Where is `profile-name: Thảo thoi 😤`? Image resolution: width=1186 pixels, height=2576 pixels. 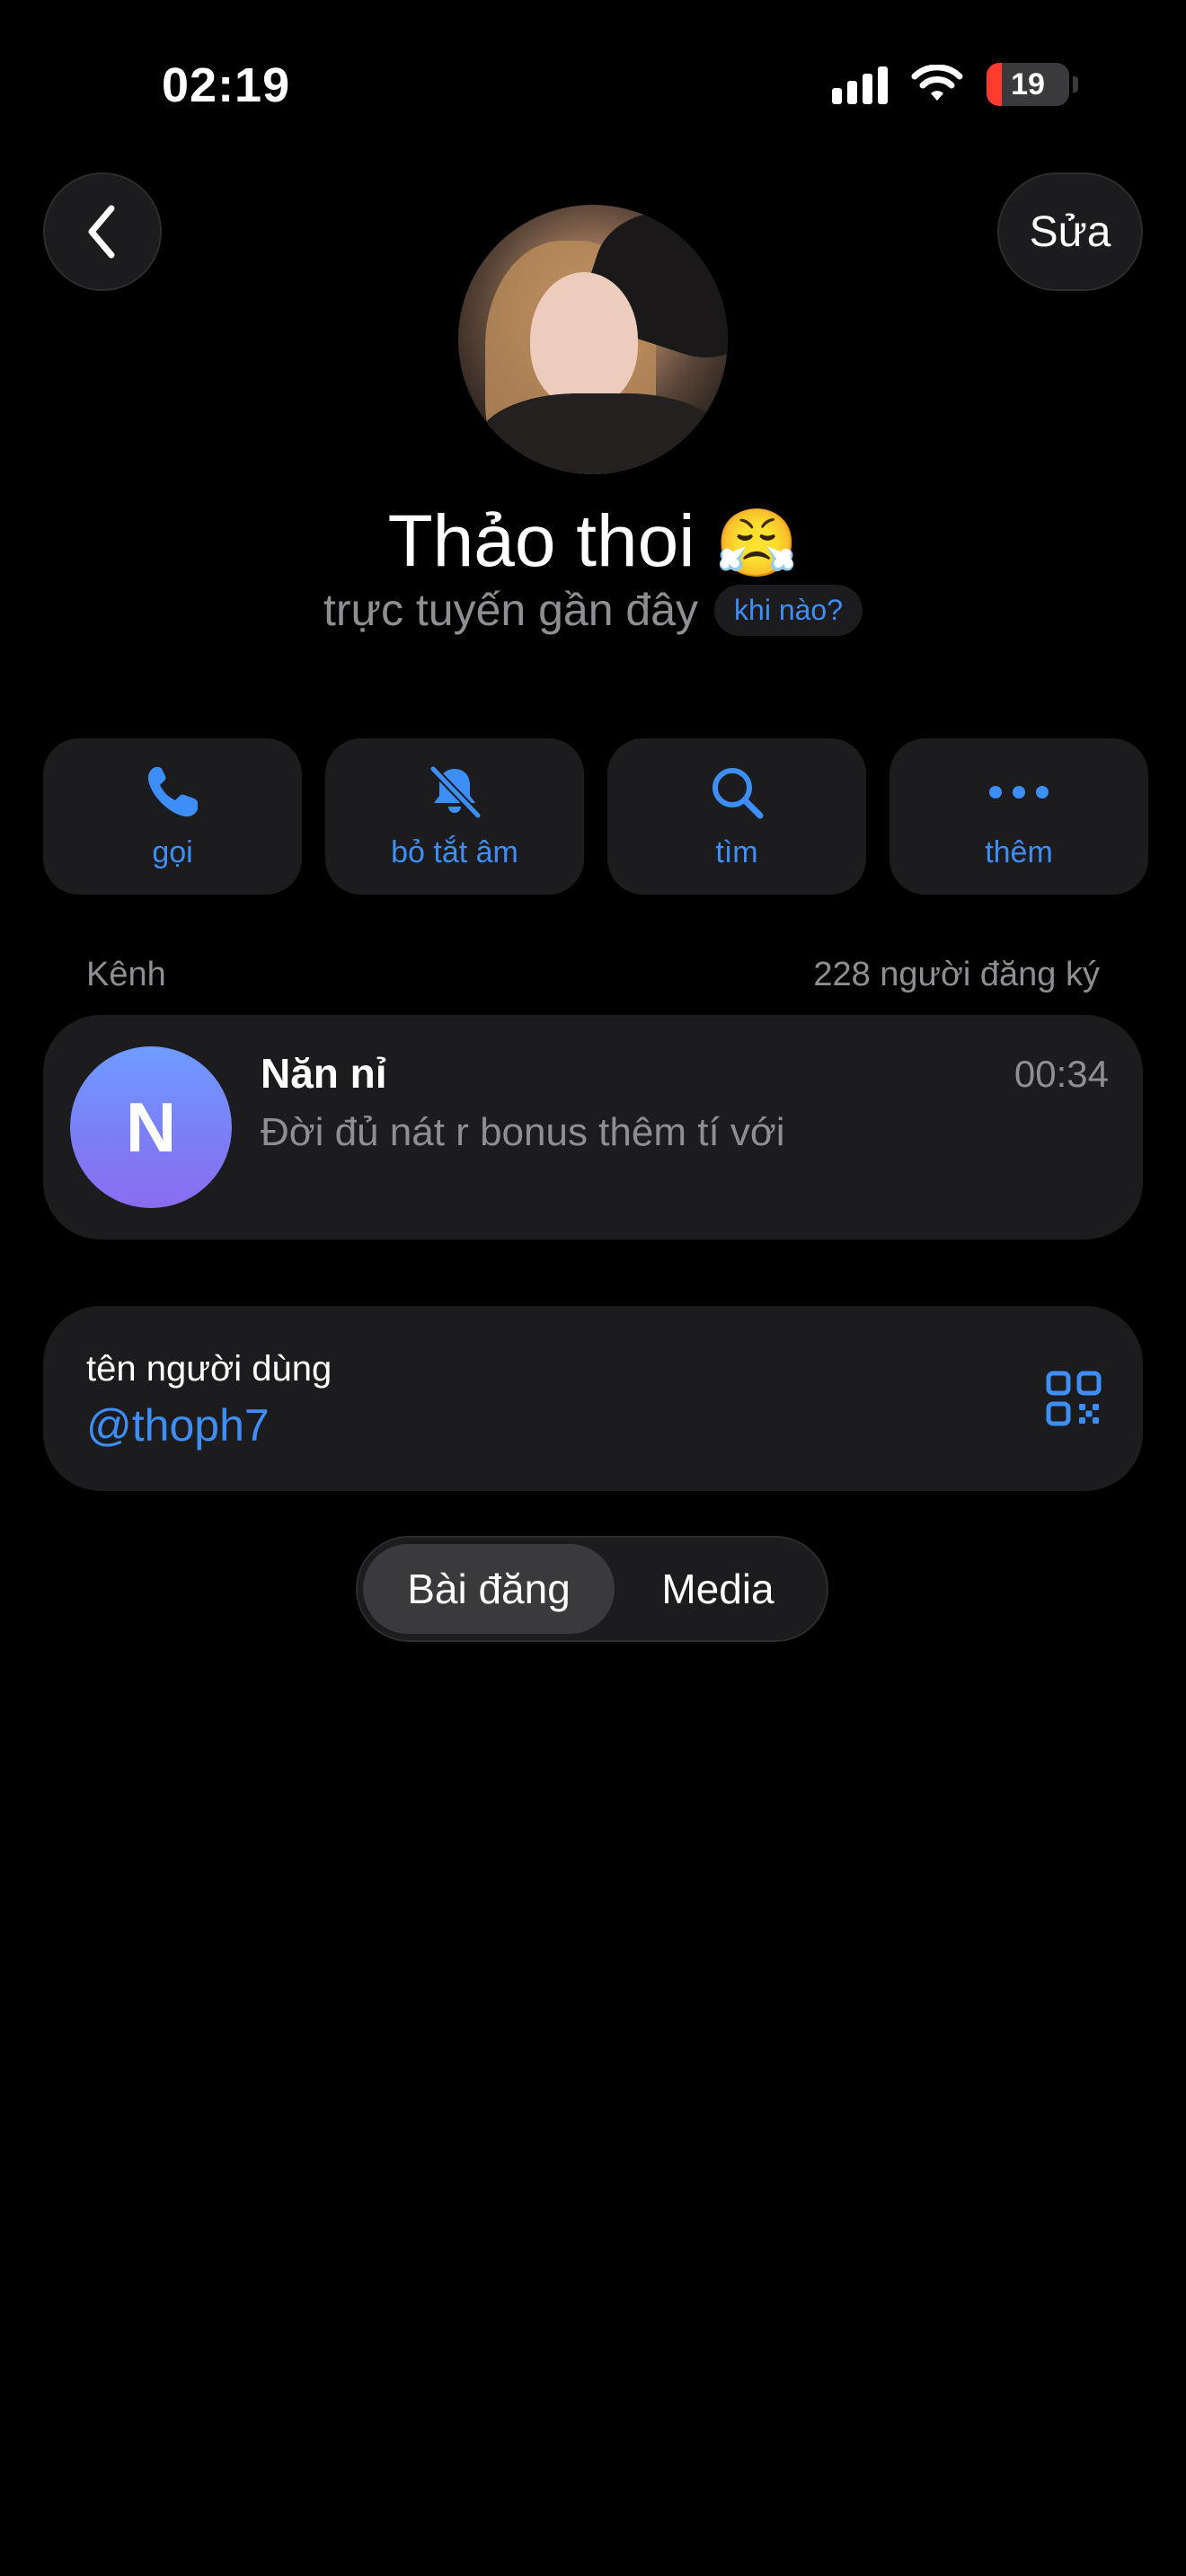 profile-name: Thảo thoi 😤 is located at coordinates (593, 541).